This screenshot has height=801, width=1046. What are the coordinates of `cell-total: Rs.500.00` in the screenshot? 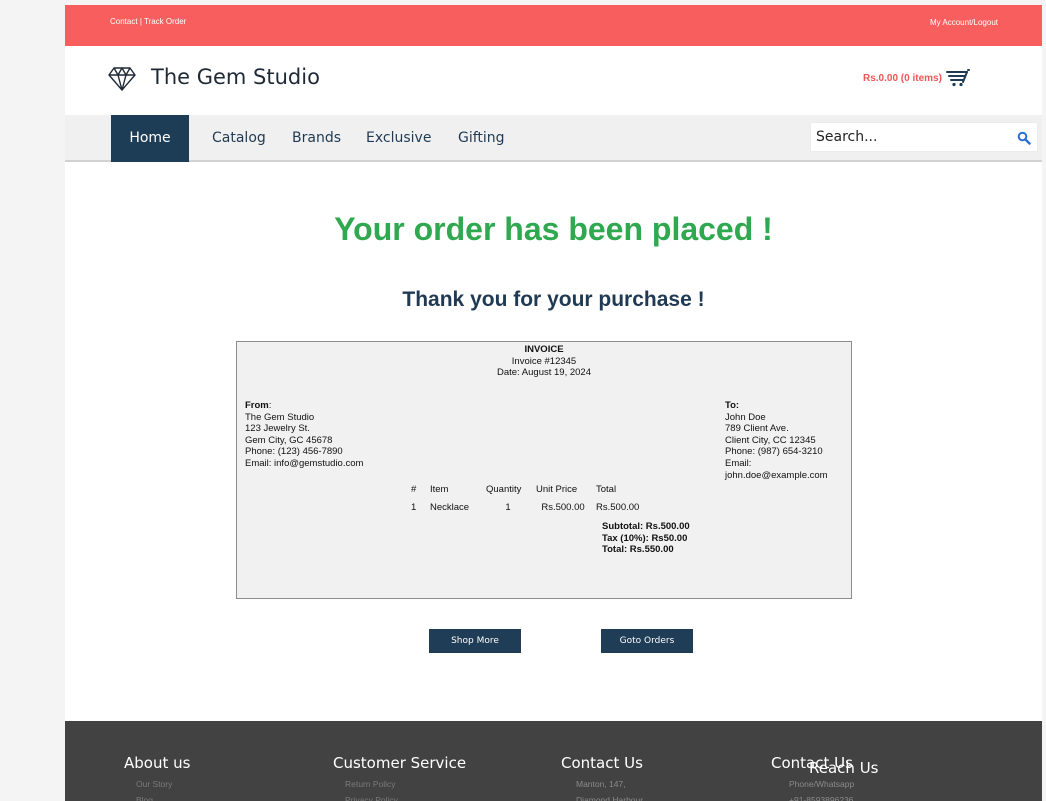 It's located at (618, 507).